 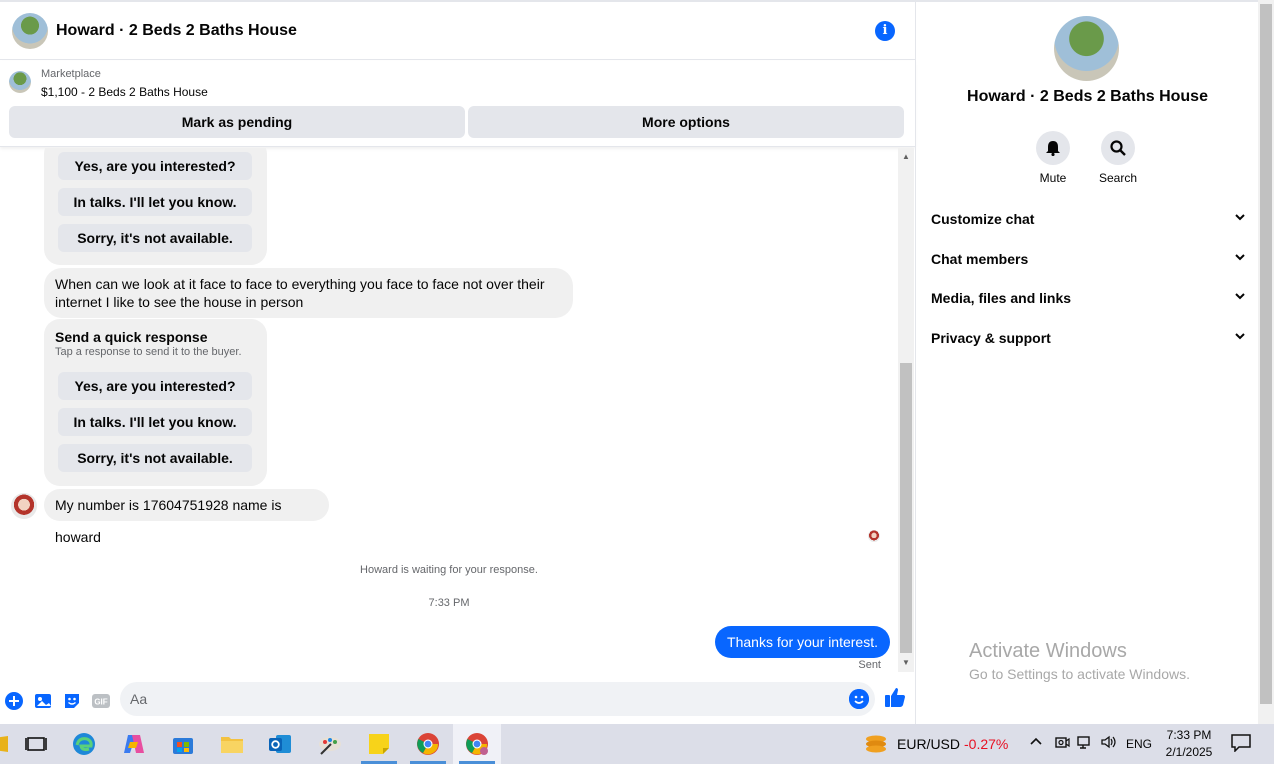 What do you see at coordinates (36, 744) in the screenshot?
I see `task-view-icon` at bounding box center [36, 744].